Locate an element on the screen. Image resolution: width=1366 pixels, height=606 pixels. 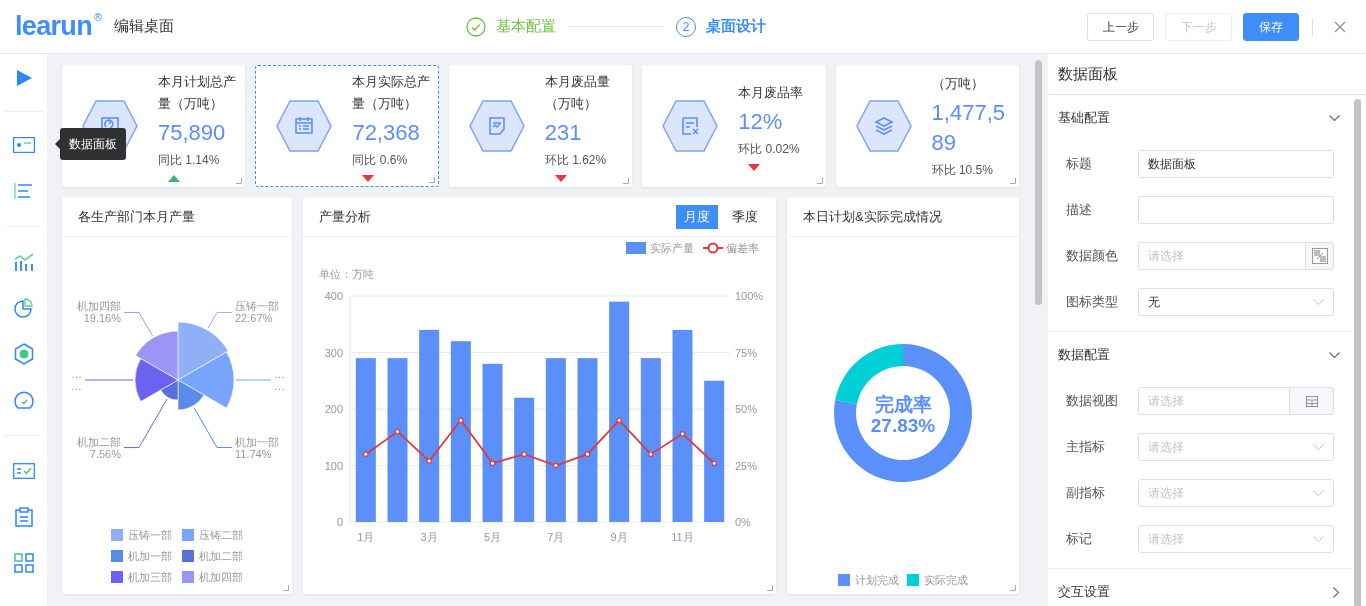
axis-tick-label: 0 is located at coordinates (339, 522).